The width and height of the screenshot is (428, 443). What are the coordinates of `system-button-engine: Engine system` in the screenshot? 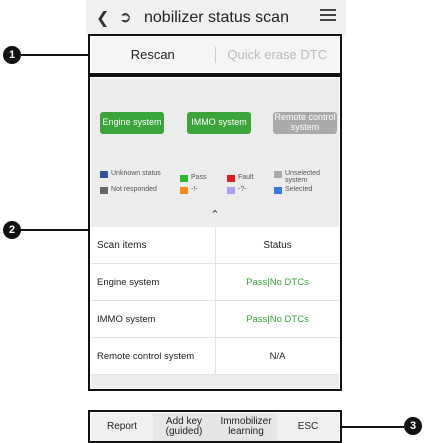 It's located at (132, 123).